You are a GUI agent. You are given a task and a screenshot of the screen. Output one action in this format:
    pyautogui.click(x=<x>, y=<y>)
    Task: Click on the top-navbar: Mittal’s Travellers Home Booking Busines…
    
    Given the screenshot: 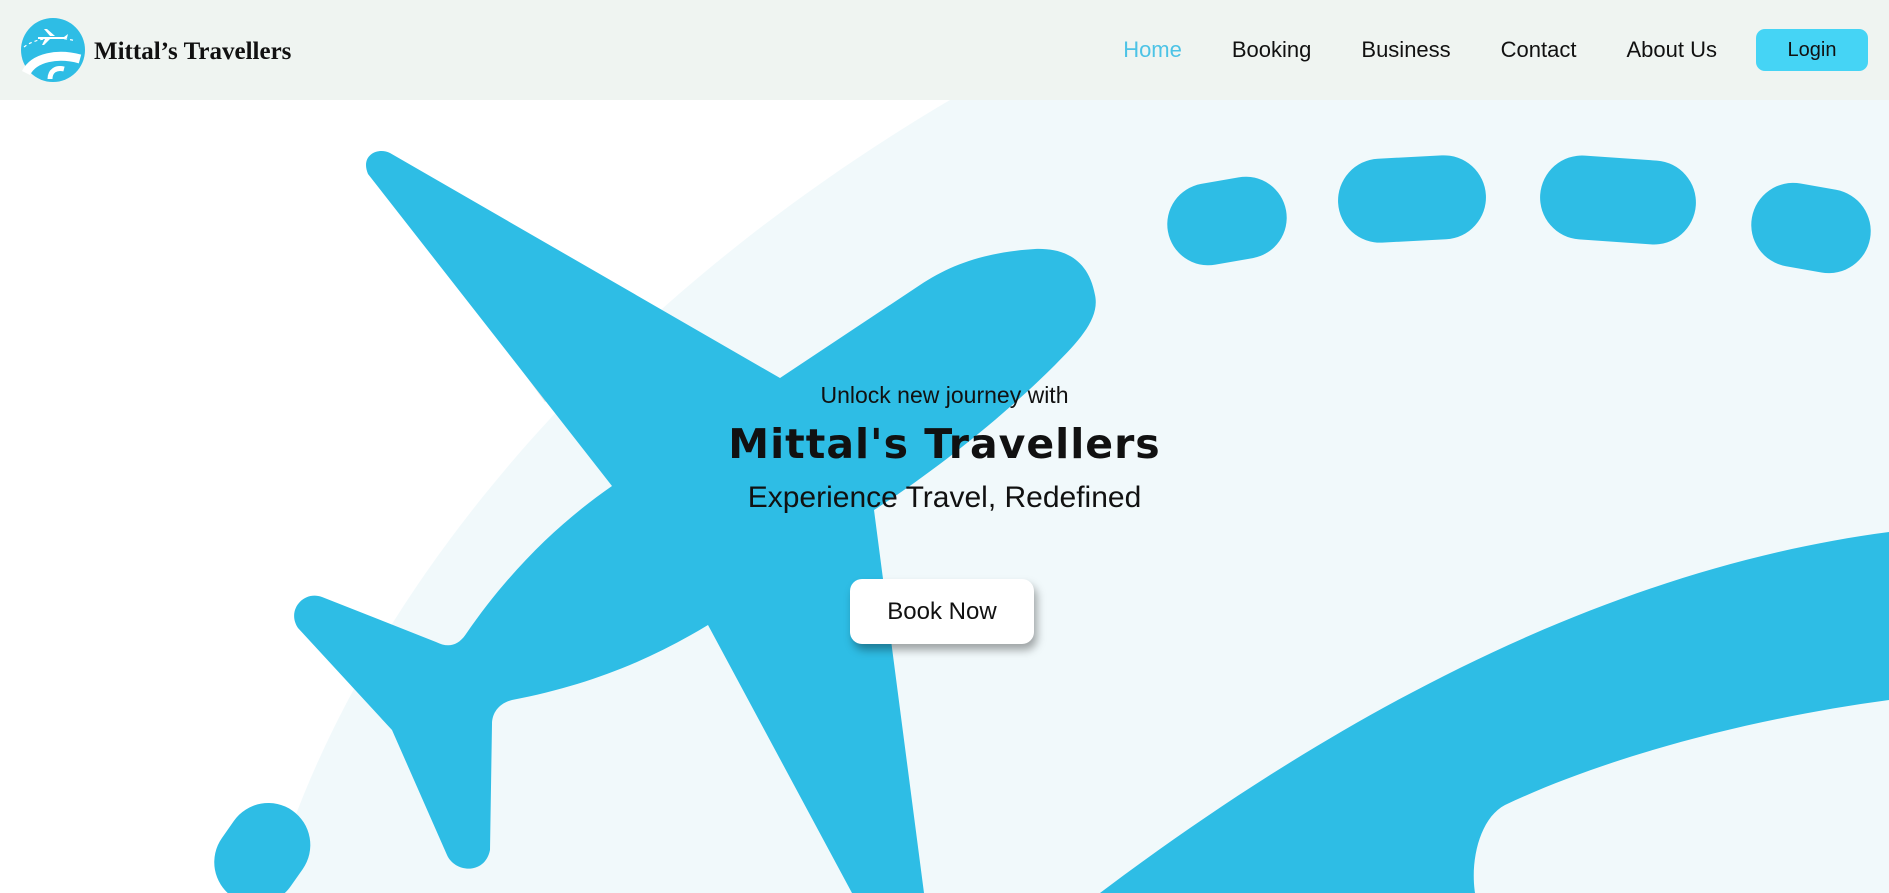 What is the action you would take?
    pyautogui.click(x=944, y=50)
    